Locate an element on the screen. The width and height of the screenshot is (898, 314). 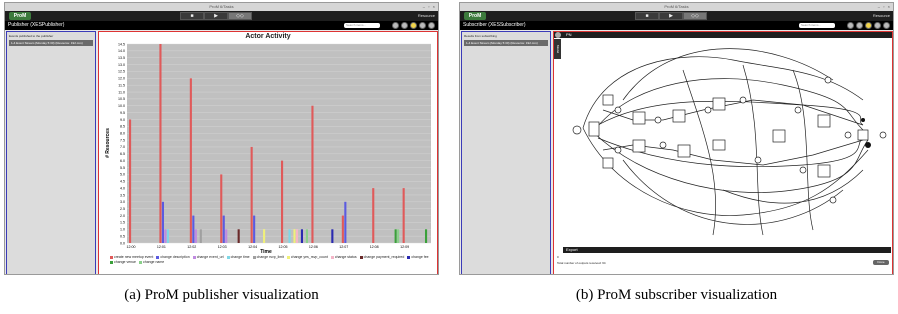
prom-logo: ProM is located at coordinates (20, 16).